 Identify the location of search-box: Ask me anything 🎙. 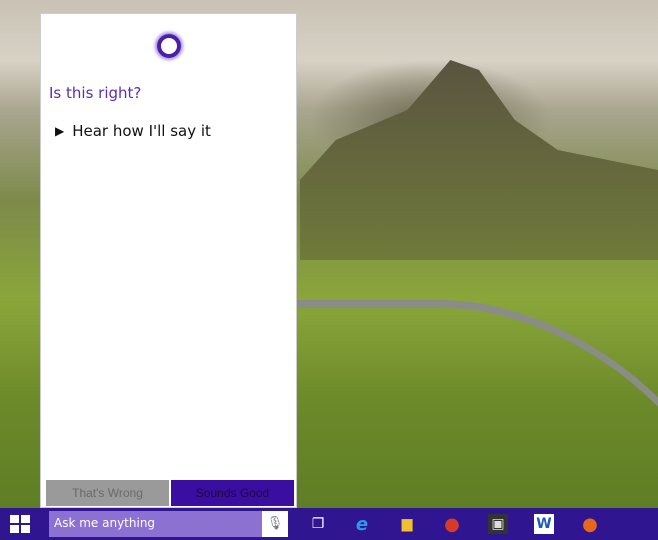
(168, 524).